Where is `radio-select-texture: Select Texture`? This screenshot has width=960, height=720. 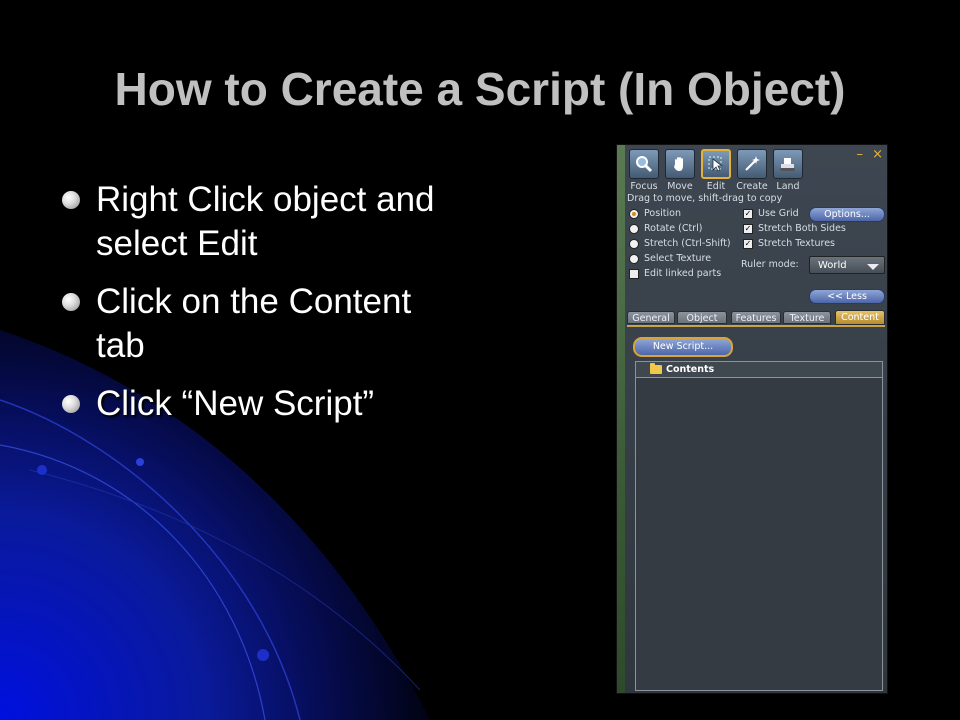
radio-select-texture: Select Texture is located at coordinates (670, 258).